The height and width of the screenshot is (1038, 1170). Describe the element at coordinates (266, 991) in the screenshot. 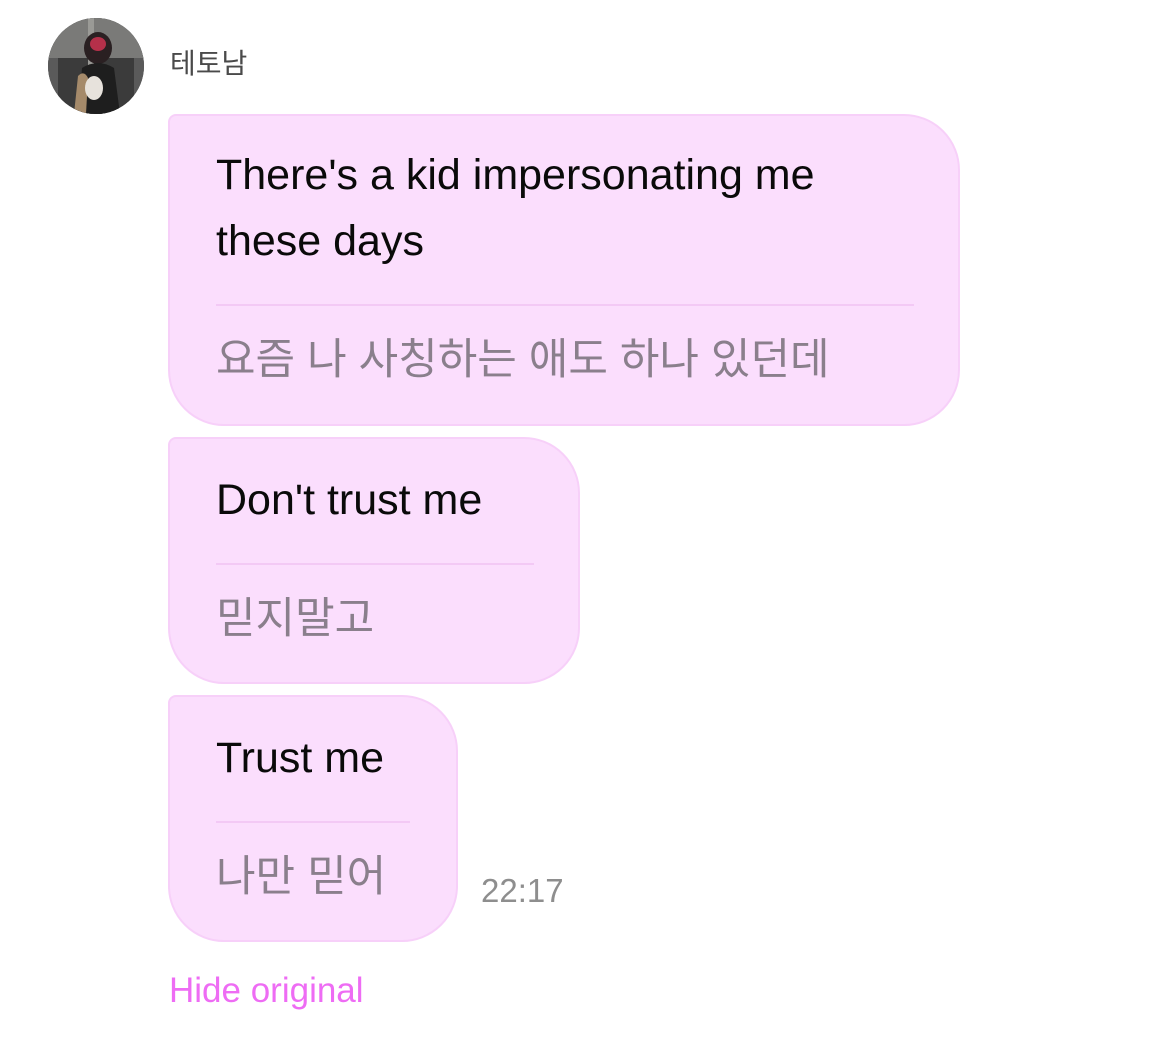

I see `hide-original-button: Hide original` at that location.